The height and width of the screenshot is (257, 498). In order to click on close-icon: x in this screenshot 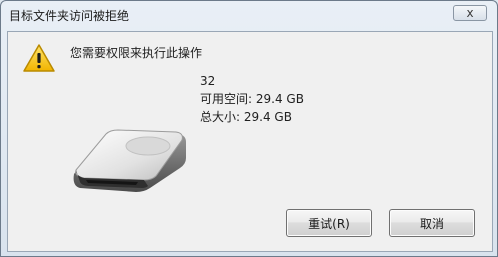, I will do `click(470, 13)`.